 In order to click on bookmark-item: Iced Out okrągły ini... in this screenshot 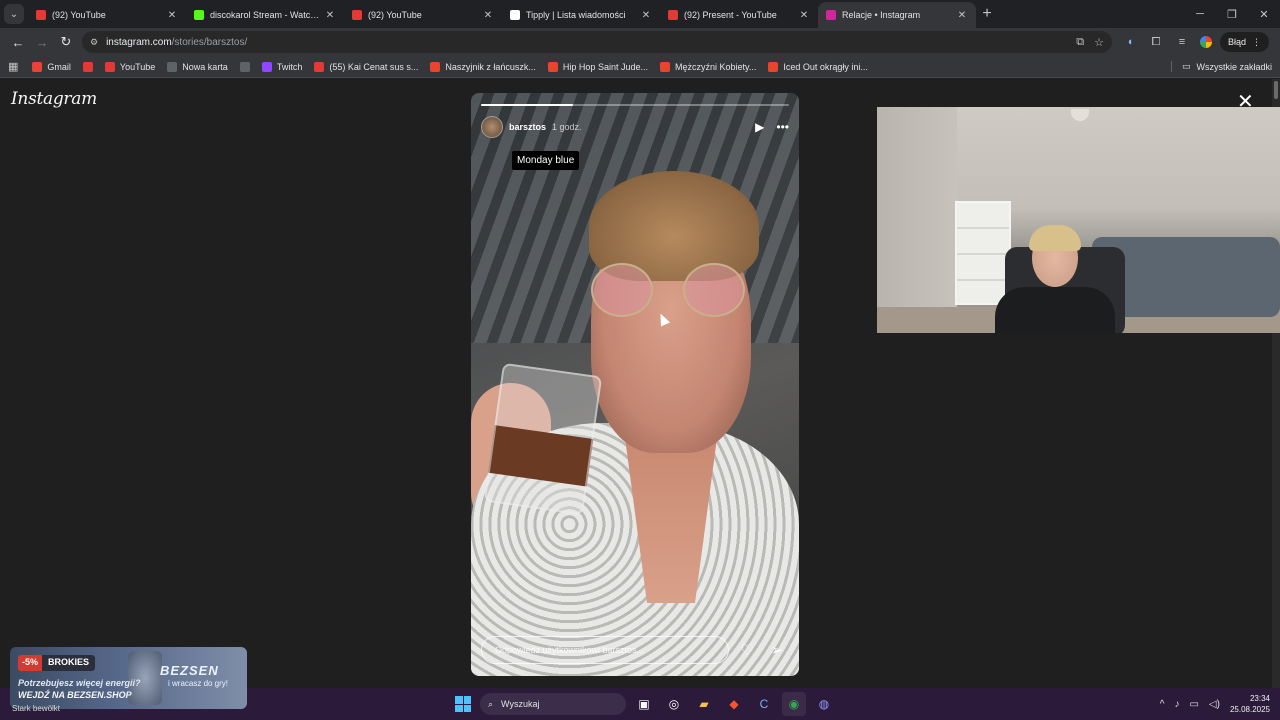, I will do `click(818, 66)`.